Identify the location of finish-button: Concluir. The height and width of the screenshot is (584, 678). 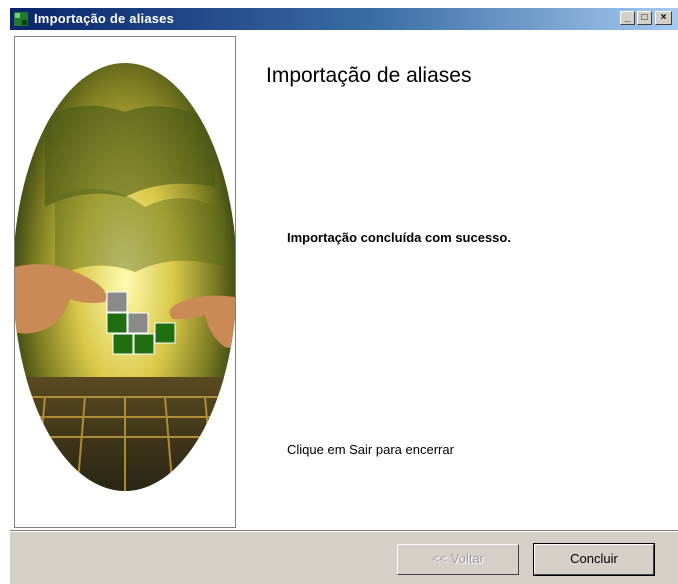
(594, 559).